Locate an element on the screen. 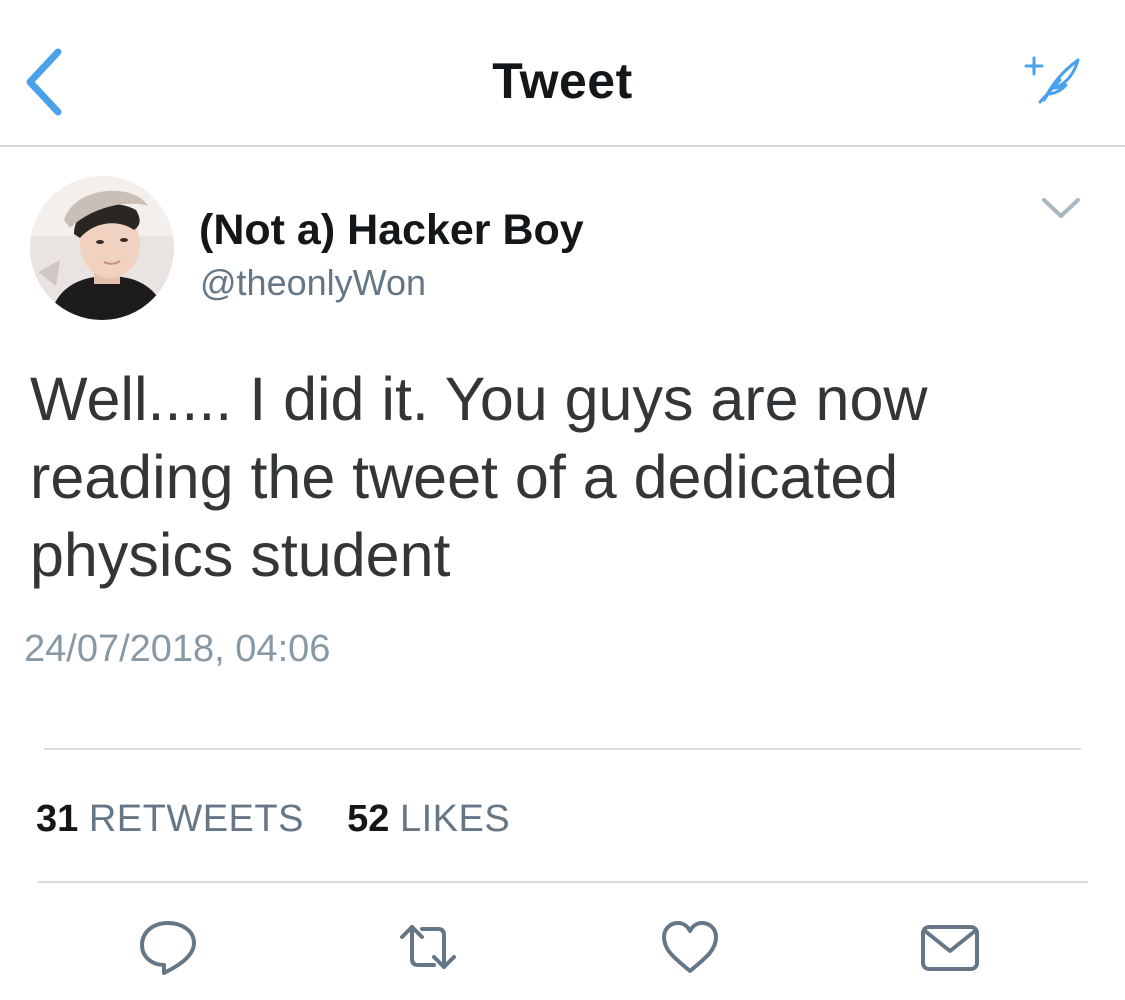  compose-tweet-button is located at coordinates (1055, 80).